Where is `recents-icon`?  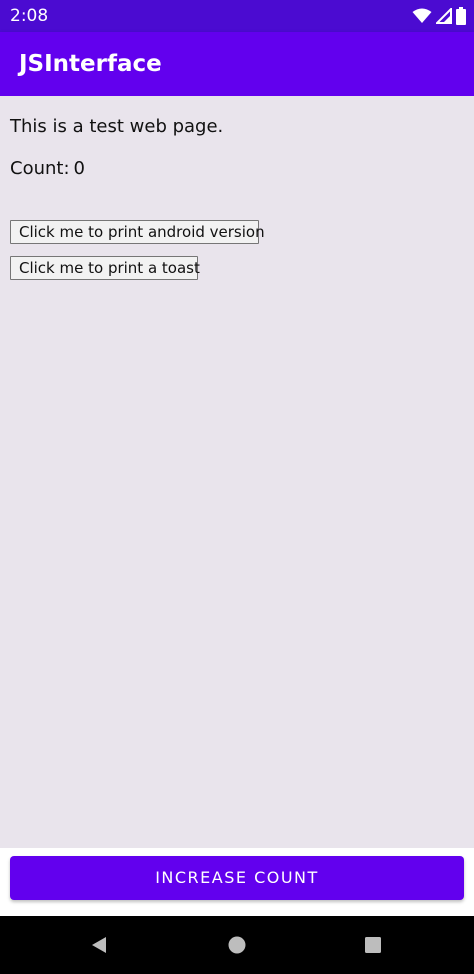
recents-icon is located at coordinates (373, 945).